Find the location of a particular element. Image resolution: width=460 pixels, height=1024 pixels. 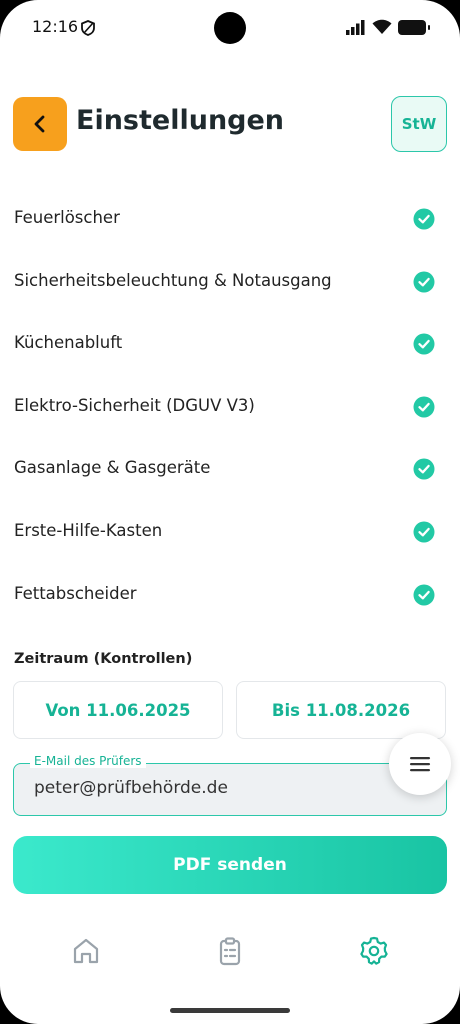

chevron-left-icon is located at coordinates (39, 124).